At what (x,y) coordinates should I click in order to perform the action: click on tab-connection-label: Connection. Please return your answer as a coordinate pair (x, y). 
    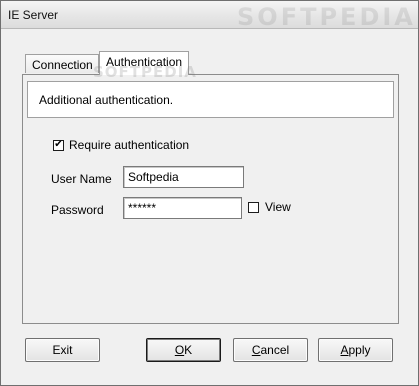
    Looking at the image, I should click on (62, 65).